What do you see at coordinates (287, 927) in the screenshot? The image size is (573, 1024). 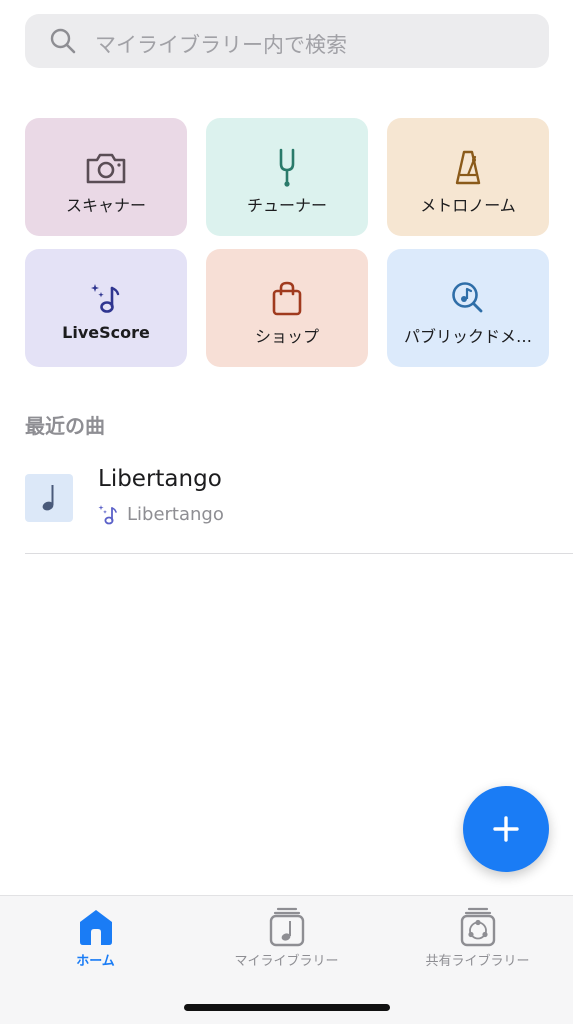 I see `library-icon` at bounding box center [287, 927].